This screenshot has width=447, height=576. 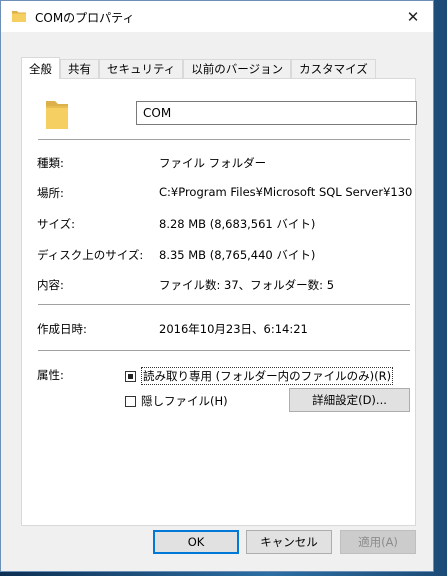 I want to click on ok-button: OK, so click(x=196, y=542).